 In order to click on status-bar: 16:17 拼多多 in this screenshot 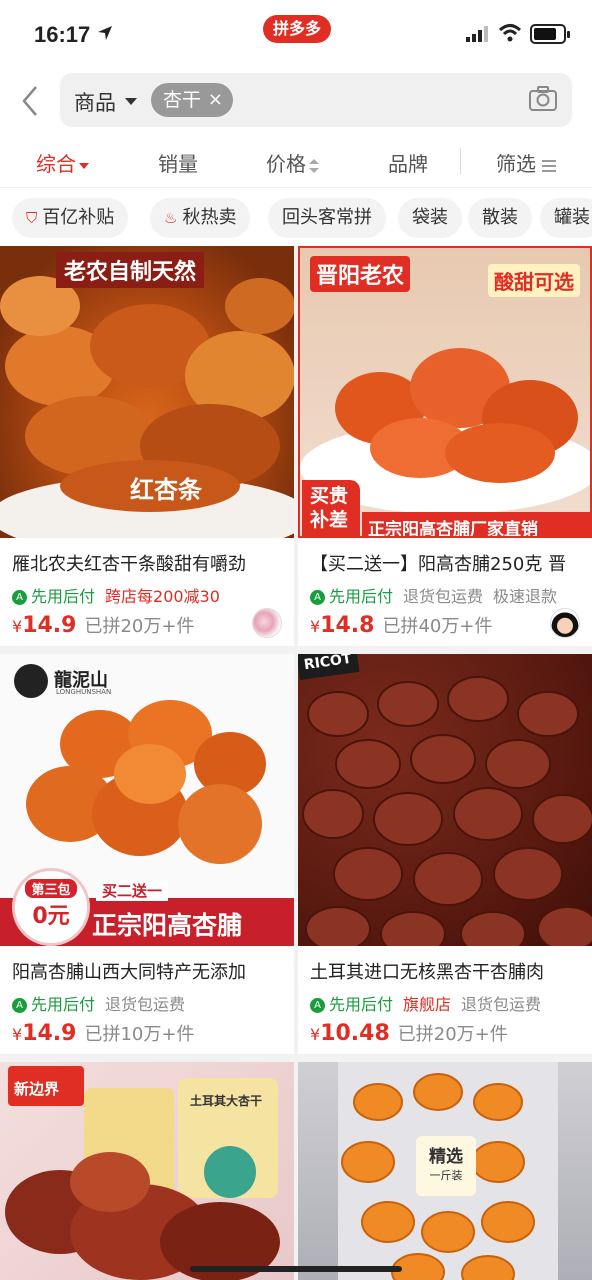, I will do `click(296, 35)`.